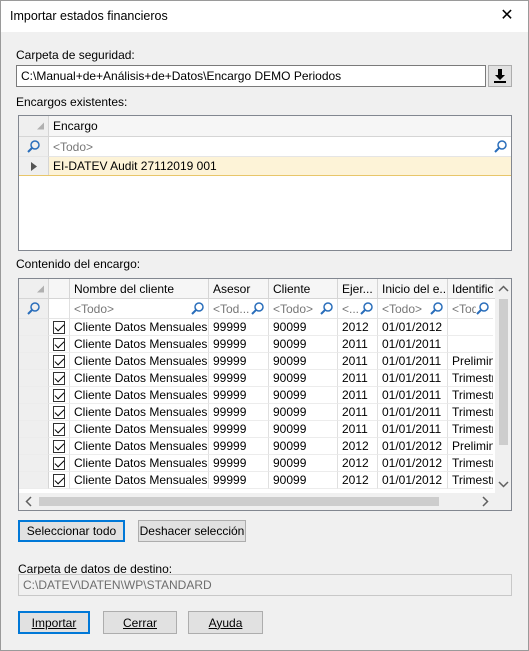  I want to click on scroll-up-icon, so click(503, 289).